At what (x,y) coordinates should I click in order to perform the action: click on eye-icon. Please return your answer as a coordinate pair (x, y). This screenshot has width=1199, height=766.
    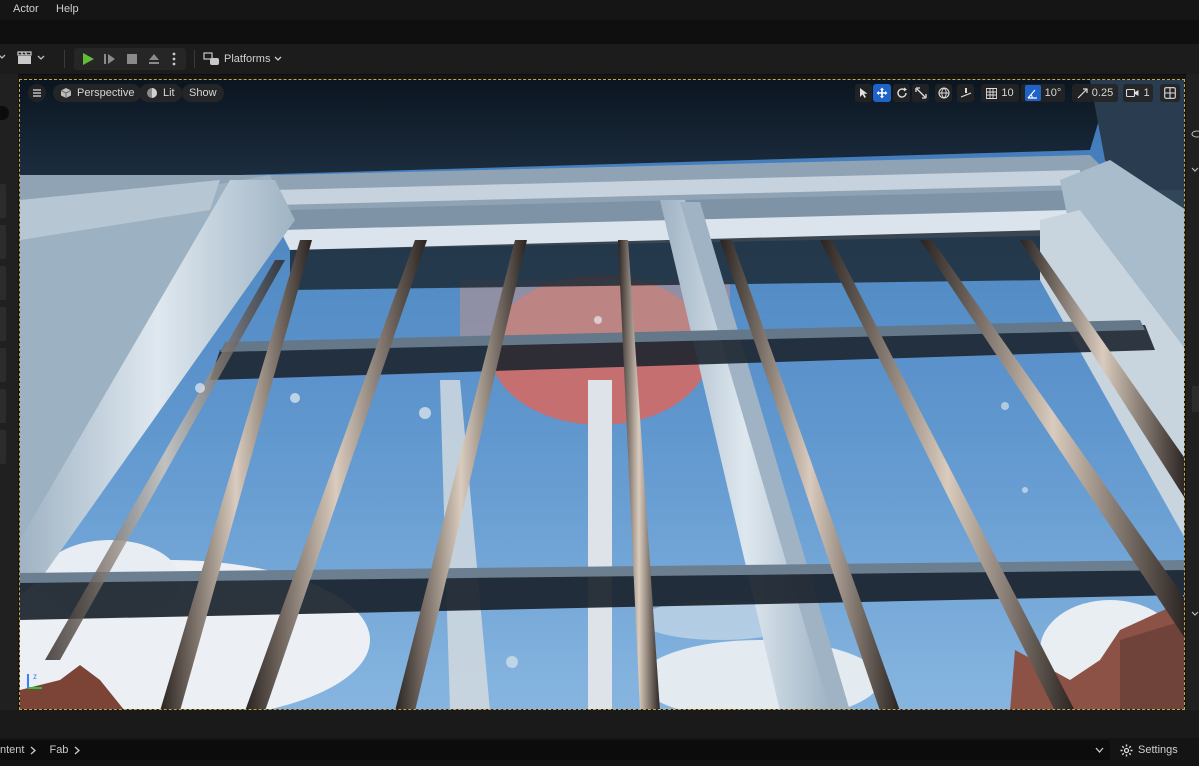
    Looking at the image, I should click on (1195, 134).